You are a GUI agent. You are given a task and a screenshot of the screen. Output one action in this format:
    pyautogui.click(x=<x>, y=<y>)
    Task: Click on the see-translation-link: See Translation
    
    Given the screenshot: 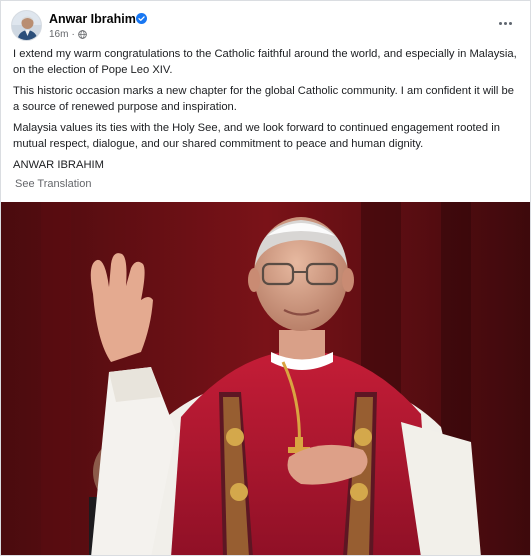 What is the action you would take?
    pyautogui.click(x=53, y=184)
    